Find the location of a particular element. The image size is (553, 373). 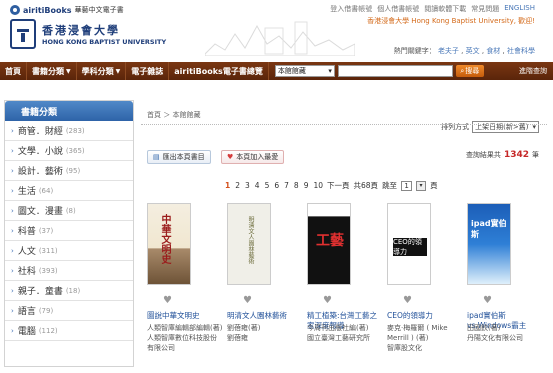

hot-keyword: 英文 is located at coordinates (473, 51).